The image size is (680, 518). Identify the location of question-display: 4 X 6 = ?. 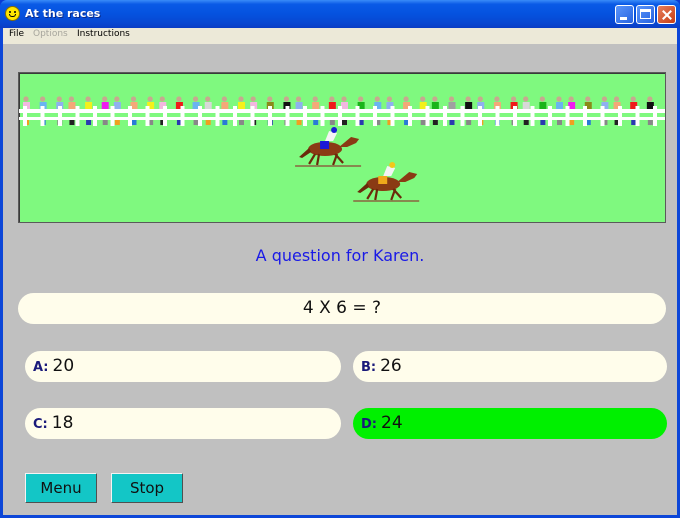
(342, 308).